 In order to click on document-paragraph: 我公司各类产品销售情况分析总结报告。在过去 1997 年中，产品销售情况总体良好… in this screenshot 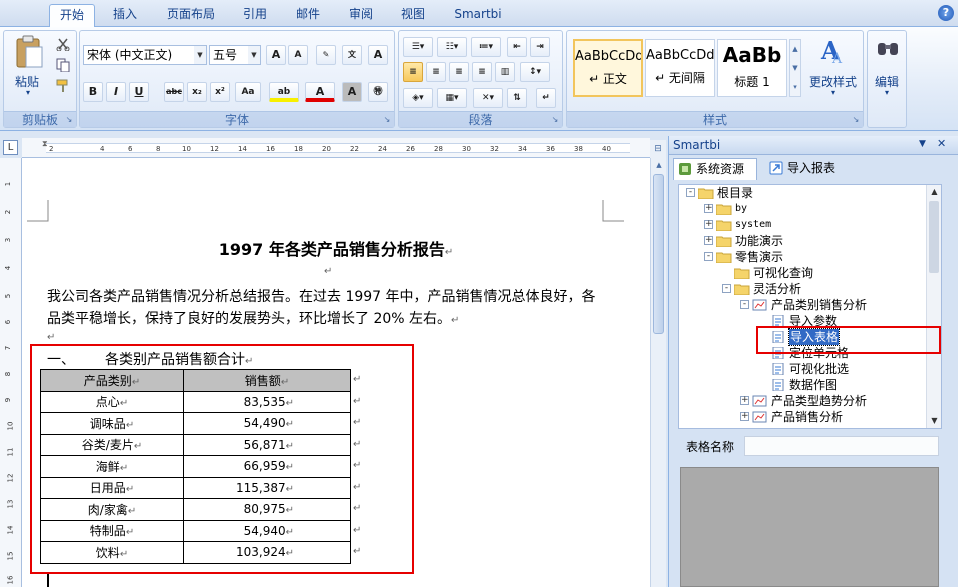, I will do `click(327, 309)`.